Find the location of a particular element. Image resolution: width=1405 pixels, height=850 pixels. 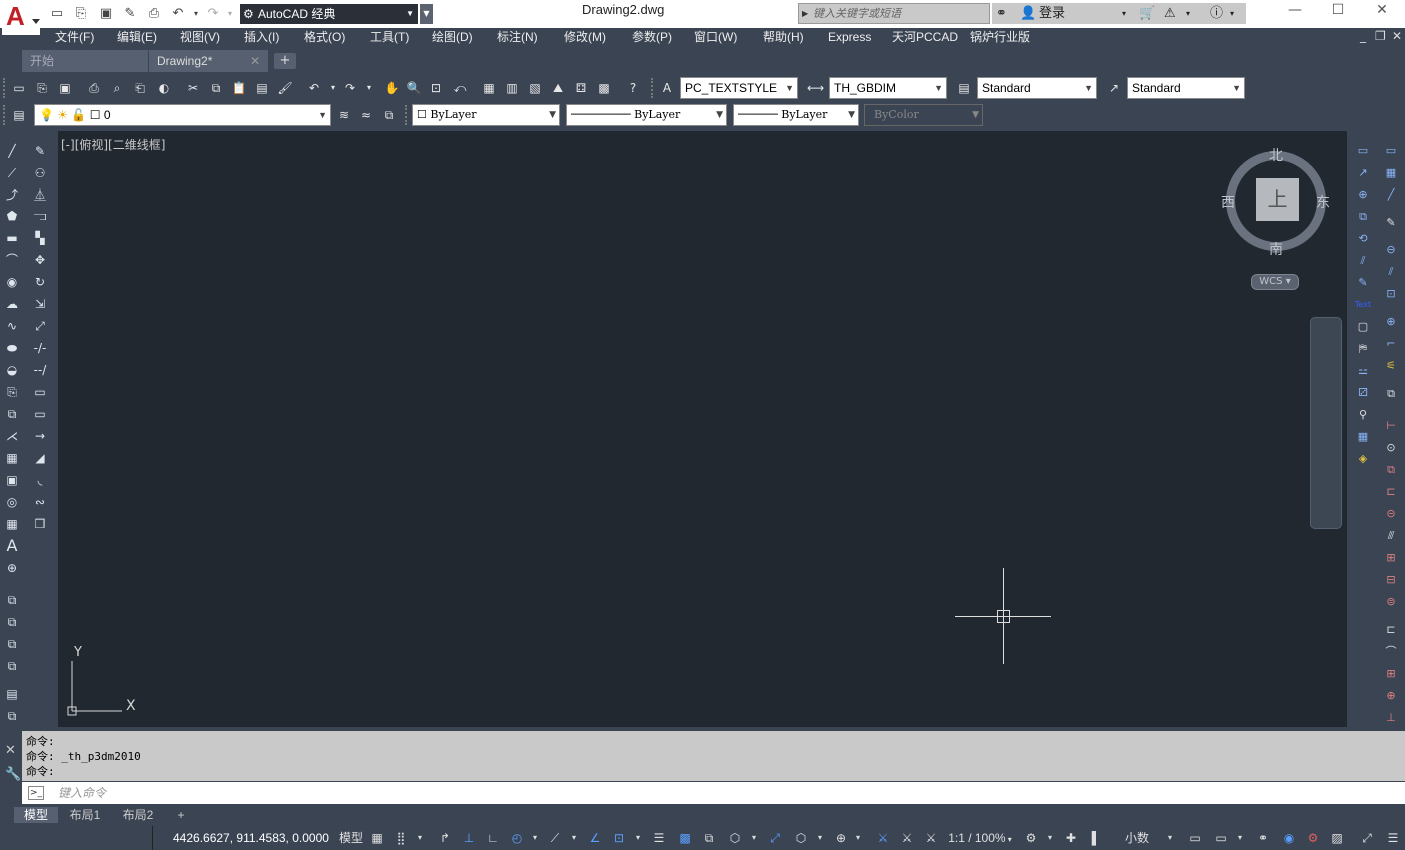

annotation-monitor-icon: ✚ is located at coordinates (1071, 838).